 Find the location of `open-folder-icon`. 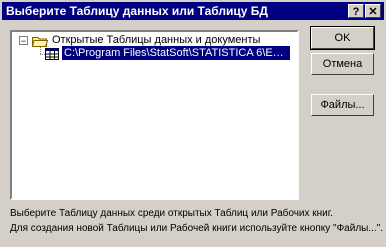

open-folder-icon is located at coordinates (40, 42).